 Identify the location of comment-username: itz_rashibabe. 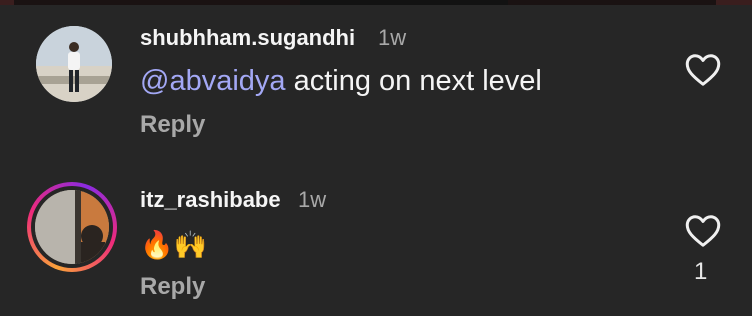
(210, 200).